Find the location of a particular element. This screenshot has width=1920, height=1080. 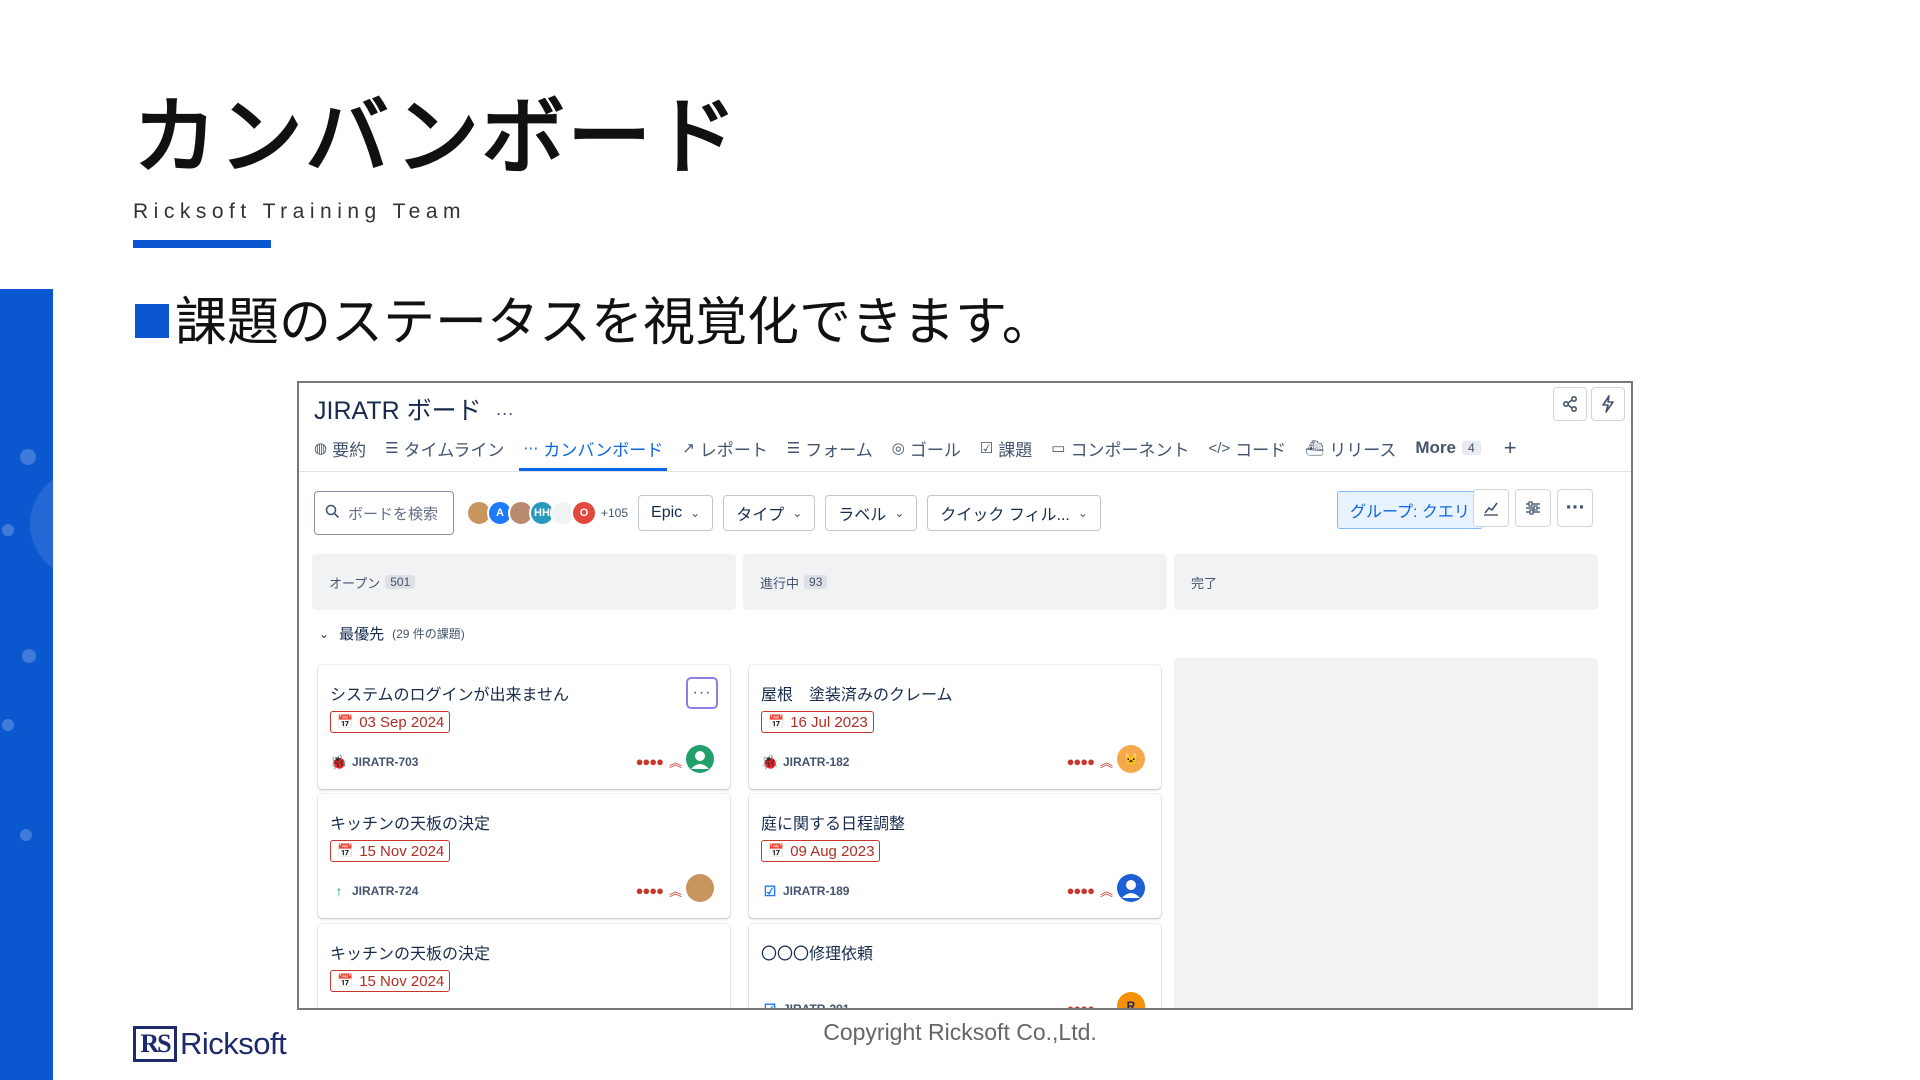

tab-more-count: 4 is located at coordinates (1471, 448).